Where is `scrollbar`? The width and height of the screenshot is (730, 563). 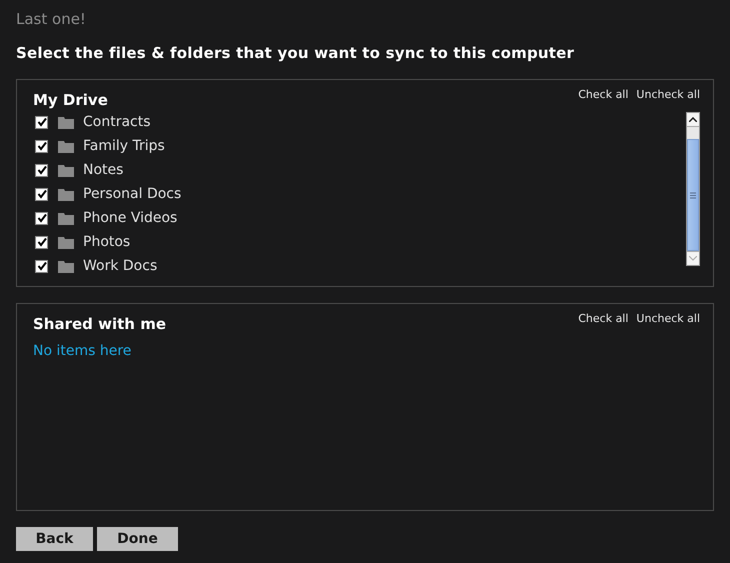
scrollbar is located at coordinates (693, 189).